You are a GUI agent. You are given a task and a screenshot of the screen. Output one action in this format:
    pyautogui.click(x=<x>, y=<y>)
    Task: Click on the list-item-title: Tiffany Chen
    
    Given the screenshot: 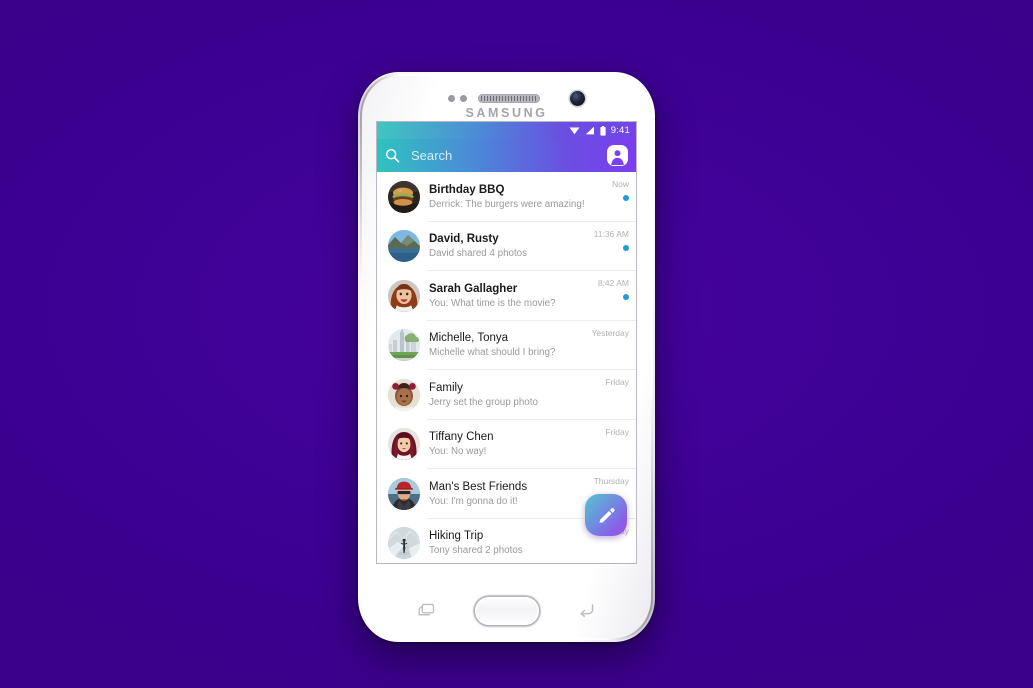 What is the action you would take?
    pyautogui.click(x=461, y=437)
    